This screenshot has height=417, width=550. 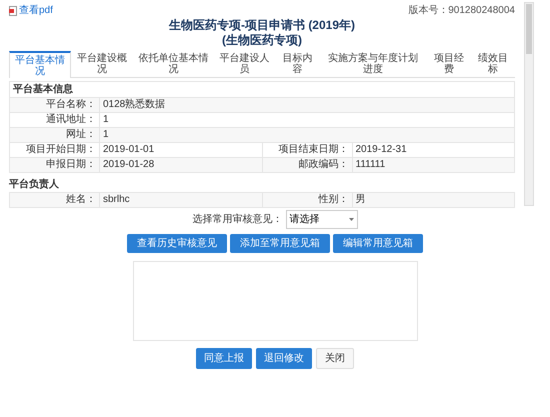 What do you see at coordinates (322, 219) in the screenshot?
I see `opinion-select: 请选择` at bounding box center [322, 219].